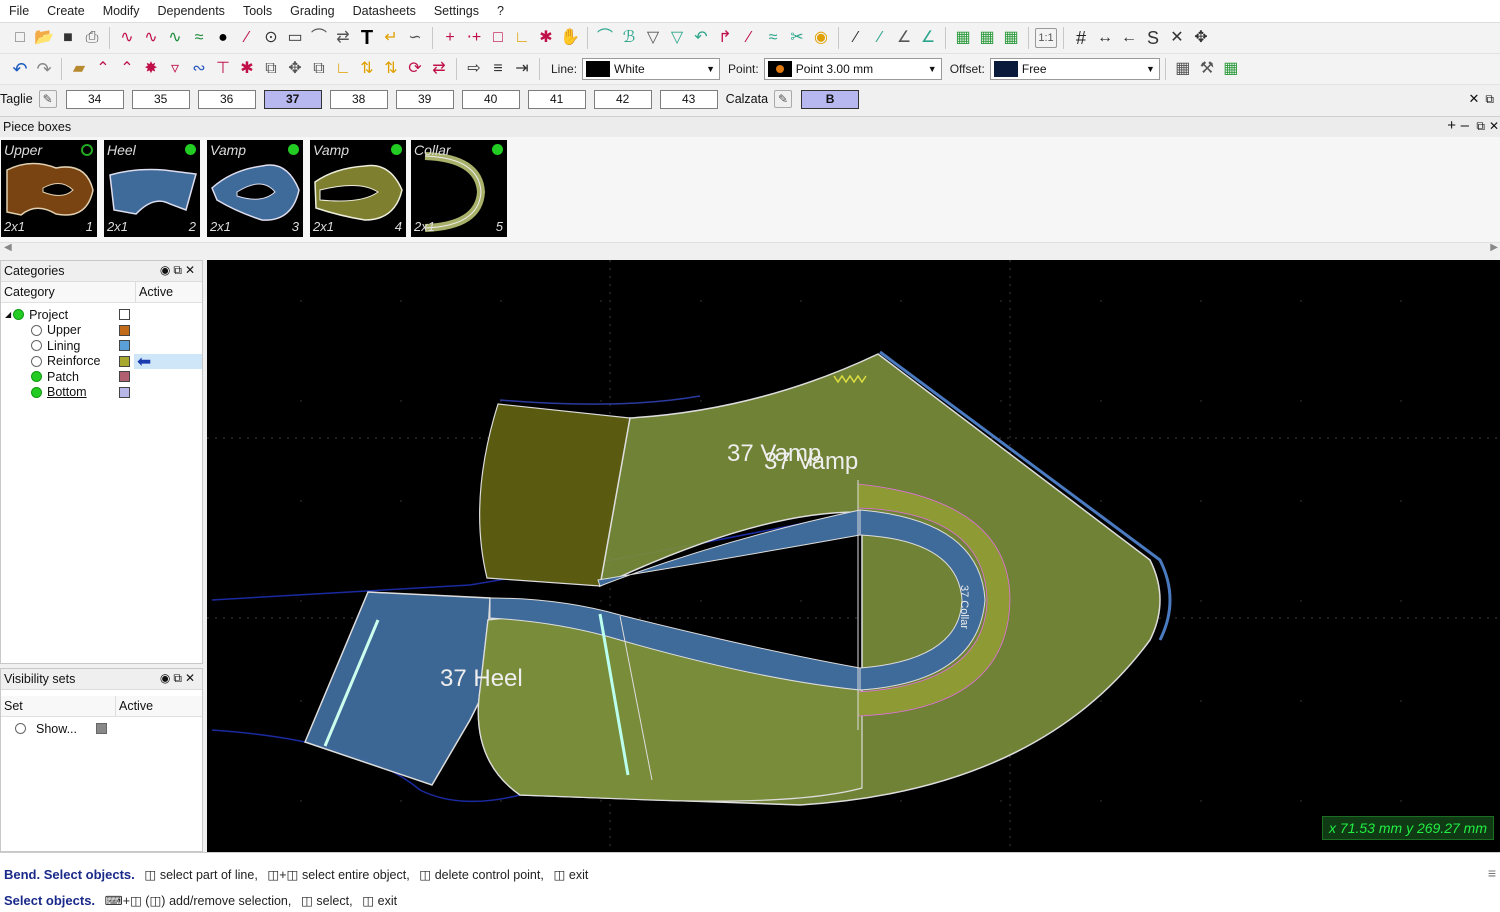 Image resolution: width=1500 pixels, height=912 pixels. I want to click on mirror-h-icon: ⇅, so click(391, 69).